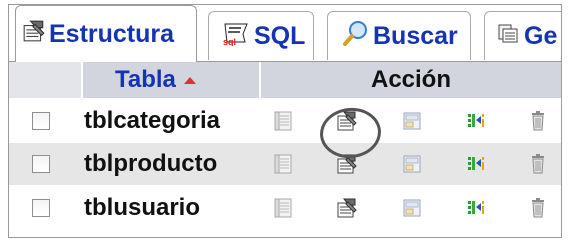 The height and width of the screenshot is (244, 568). I want to click on table-name-header: Tabla, so click(171, 80).